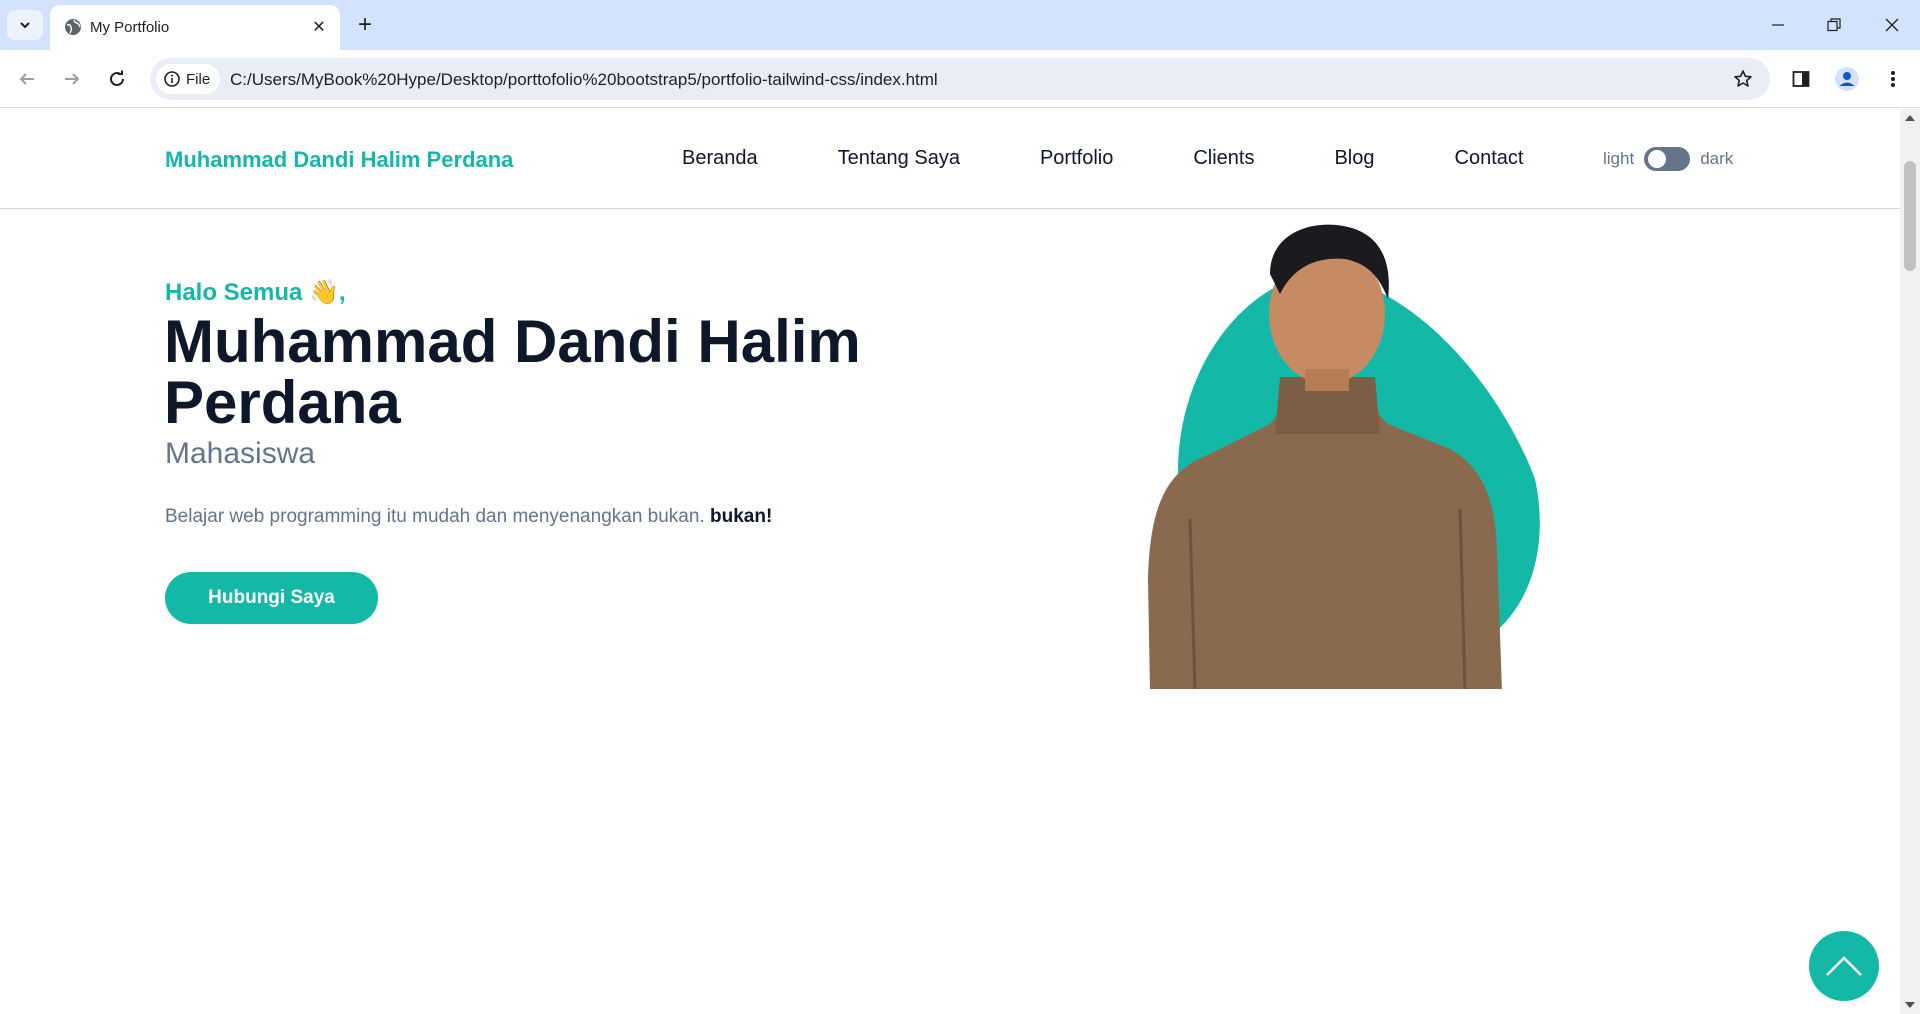 This screenshot has height=1014, width=1920. What do you see at coordinates (1717, 158) in the screenshot?
I see `theme-dark-label: dark` at bounding box center [1717, 158].